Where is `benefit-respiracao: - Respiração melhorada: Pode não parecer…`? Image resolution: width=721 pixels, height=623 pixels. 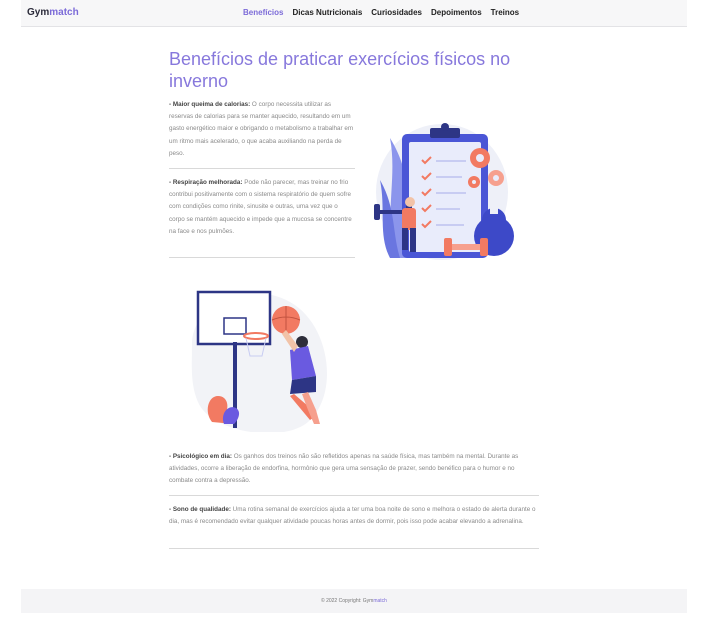 benefit-respiracao: - Respiração melhorada: Pode não parecer… is located at coordinates (262, 207).